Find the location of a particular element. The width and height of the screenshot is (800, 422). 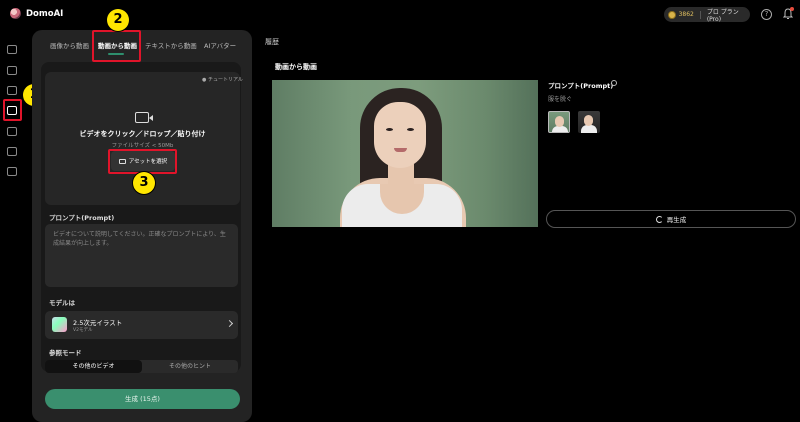

preview-eye-right is located at coordinates (410, 129).